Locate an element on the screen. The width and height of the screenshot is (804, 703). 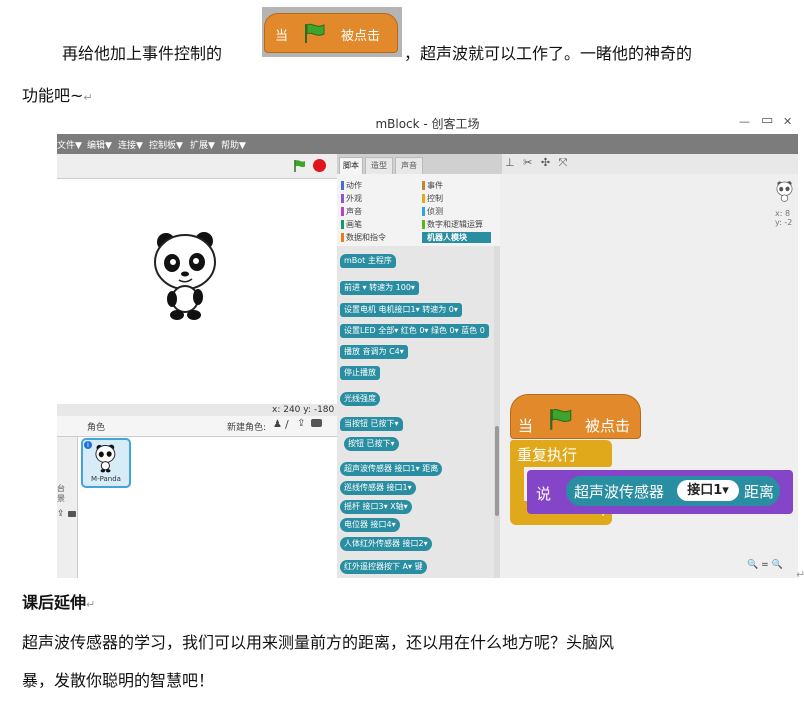
panda-thumbnail is located at coordinates (105, 458).